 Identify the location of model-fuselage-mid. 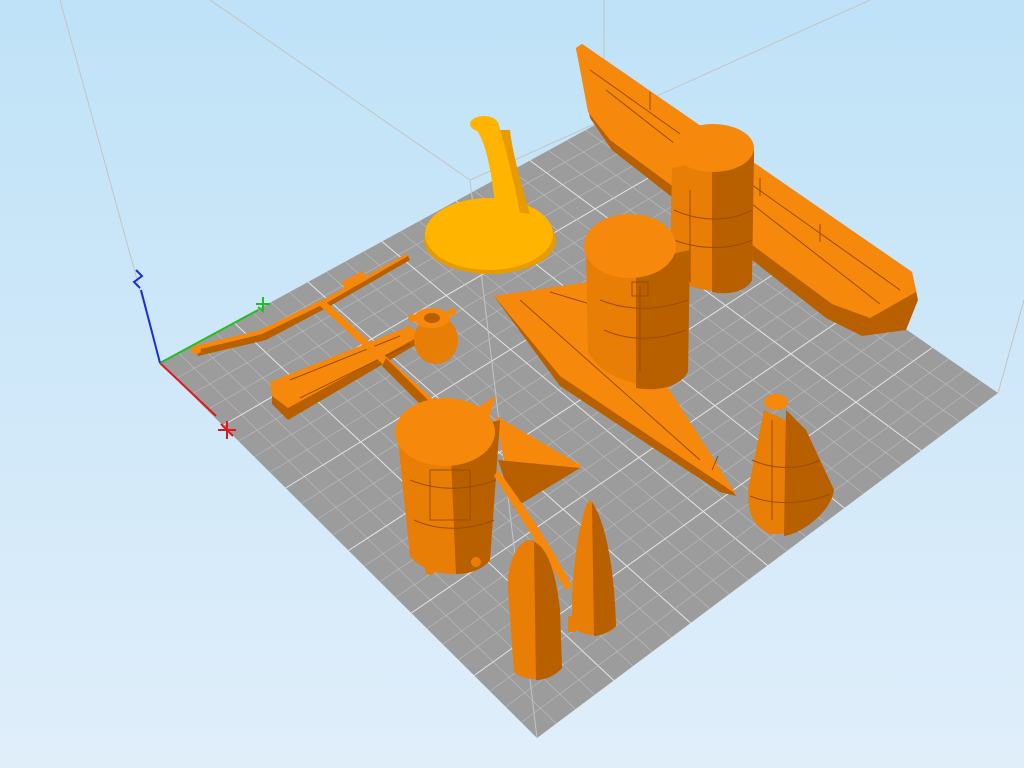
(637, 302).